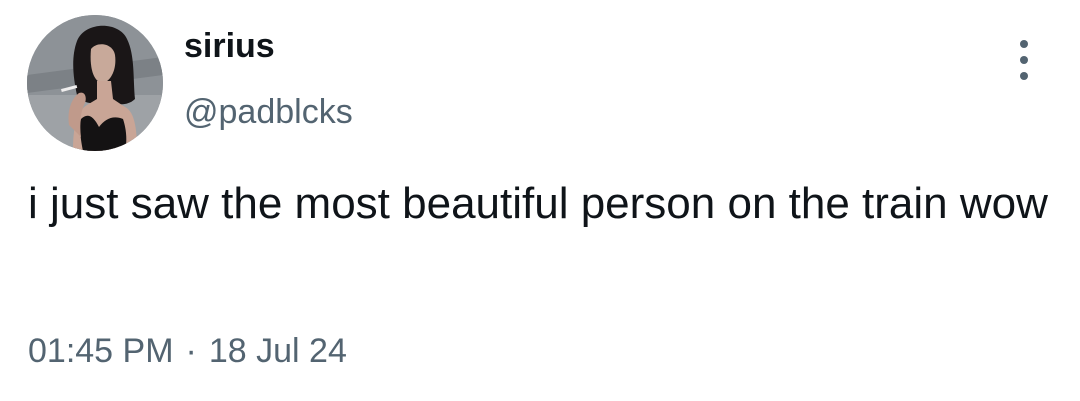  What do you see at coordinates (277, 351) in the screenshot?
I see `tweet-date: 18 Jul 24` at bounding box center [277, 351].